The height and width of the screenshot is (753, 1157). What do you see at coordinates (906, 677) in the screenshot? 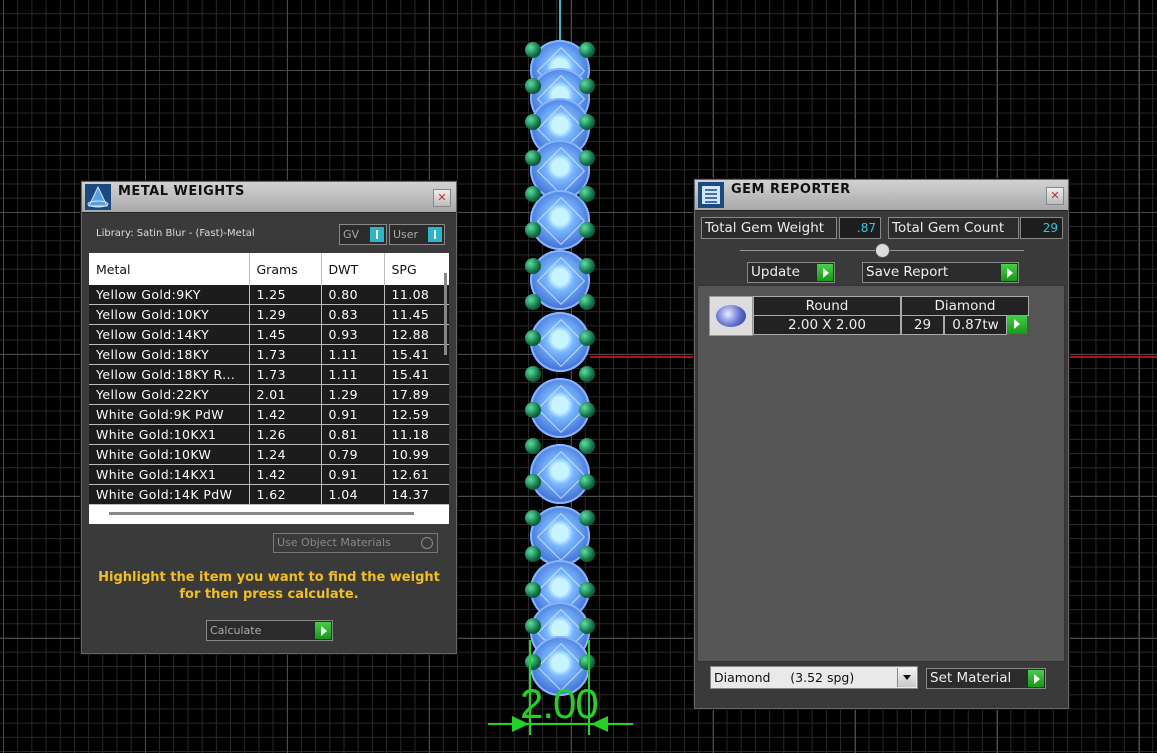
I see `chevron-down-icon` at bounding box center [906, 677].